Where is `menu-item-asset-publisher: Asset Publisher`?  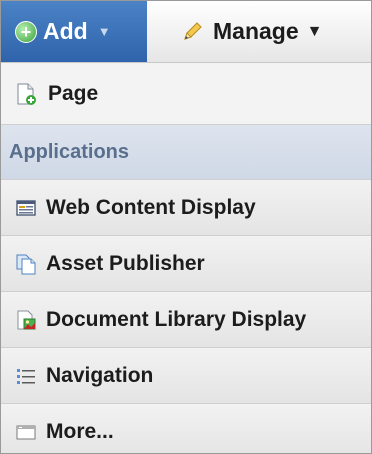
menu-item-asset-publisher: Asset Publisher is located at coordinates (186, 264).